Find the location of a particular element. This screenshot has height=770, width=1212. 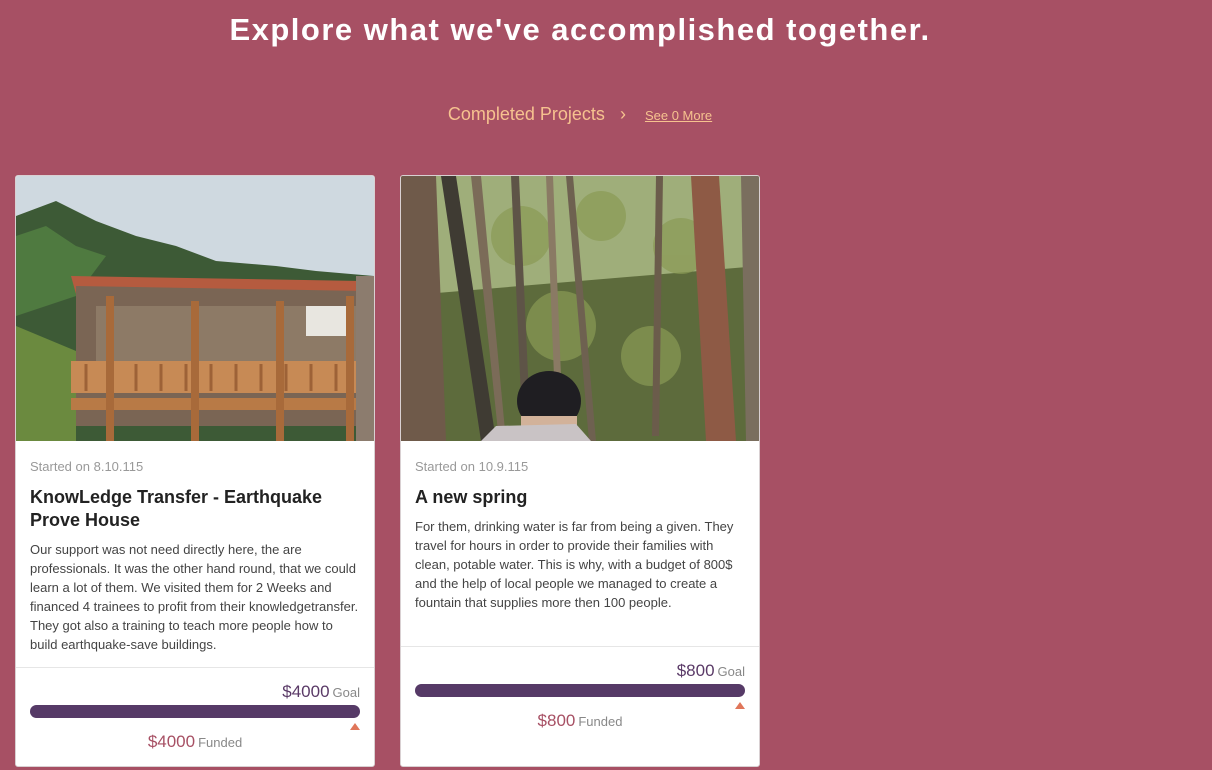

section-header: Completed Projects › See 0 More is located at coordinates (580, 114).